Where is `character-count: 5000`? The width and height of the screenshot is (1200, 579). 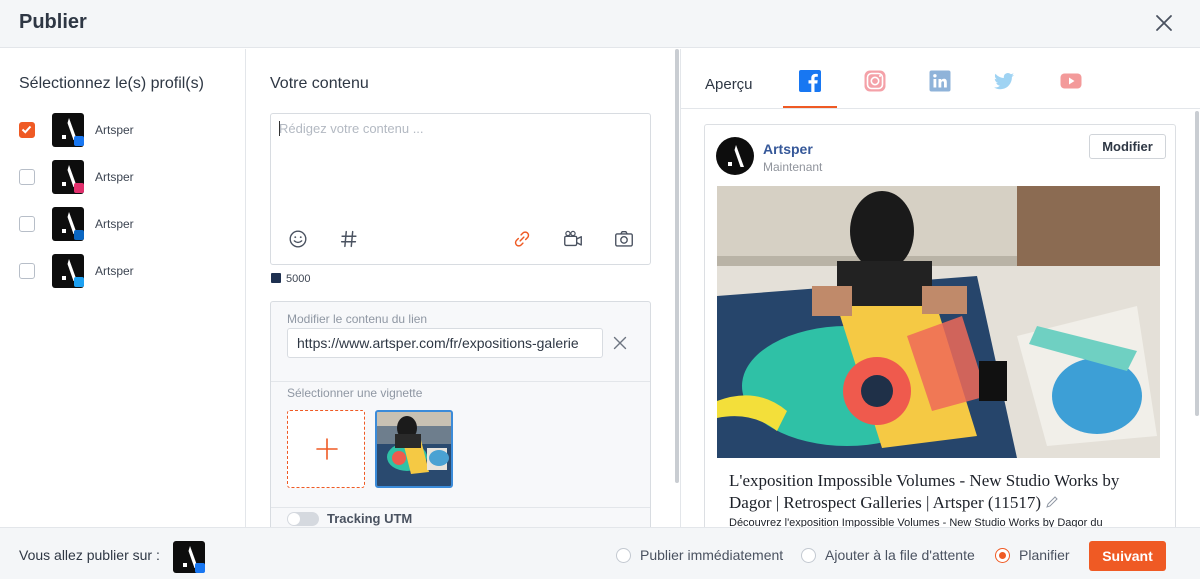
character-count: 5000 is located at coordinates (298, 279).